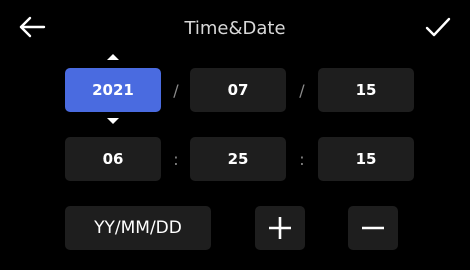 The height and width of the screenshot is (270, 470). I want to click on date-format-button: YY/MM/DD, so click(138, 228).